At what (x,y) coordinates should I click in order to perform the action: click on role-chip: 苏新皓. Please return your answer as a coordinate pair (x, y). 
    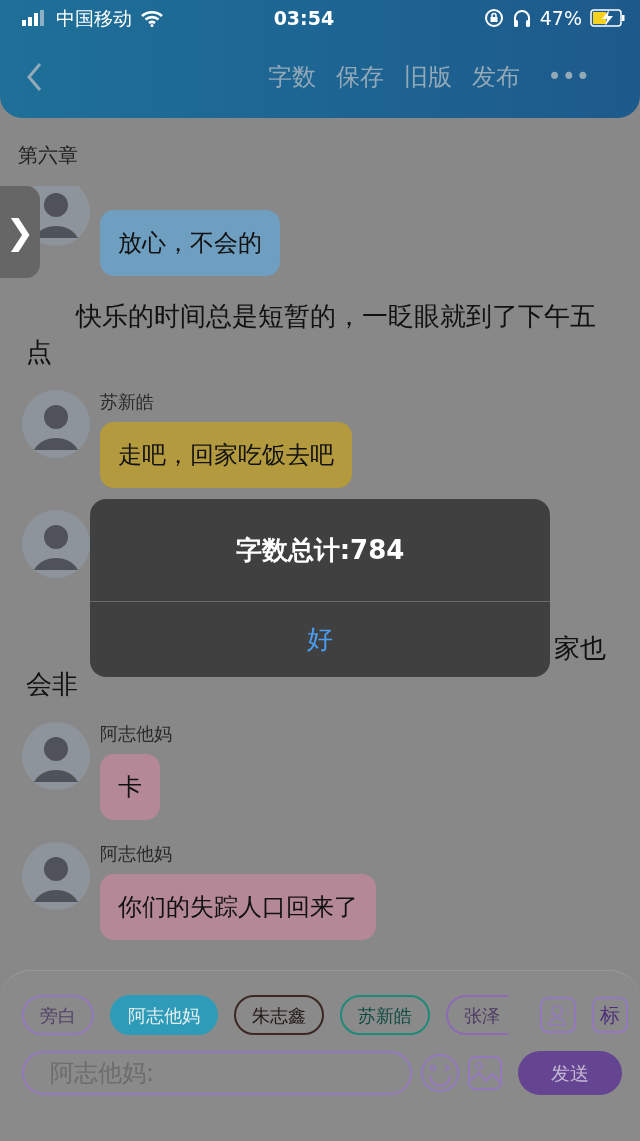
    Looking at the image, I should click on (385, 1015).